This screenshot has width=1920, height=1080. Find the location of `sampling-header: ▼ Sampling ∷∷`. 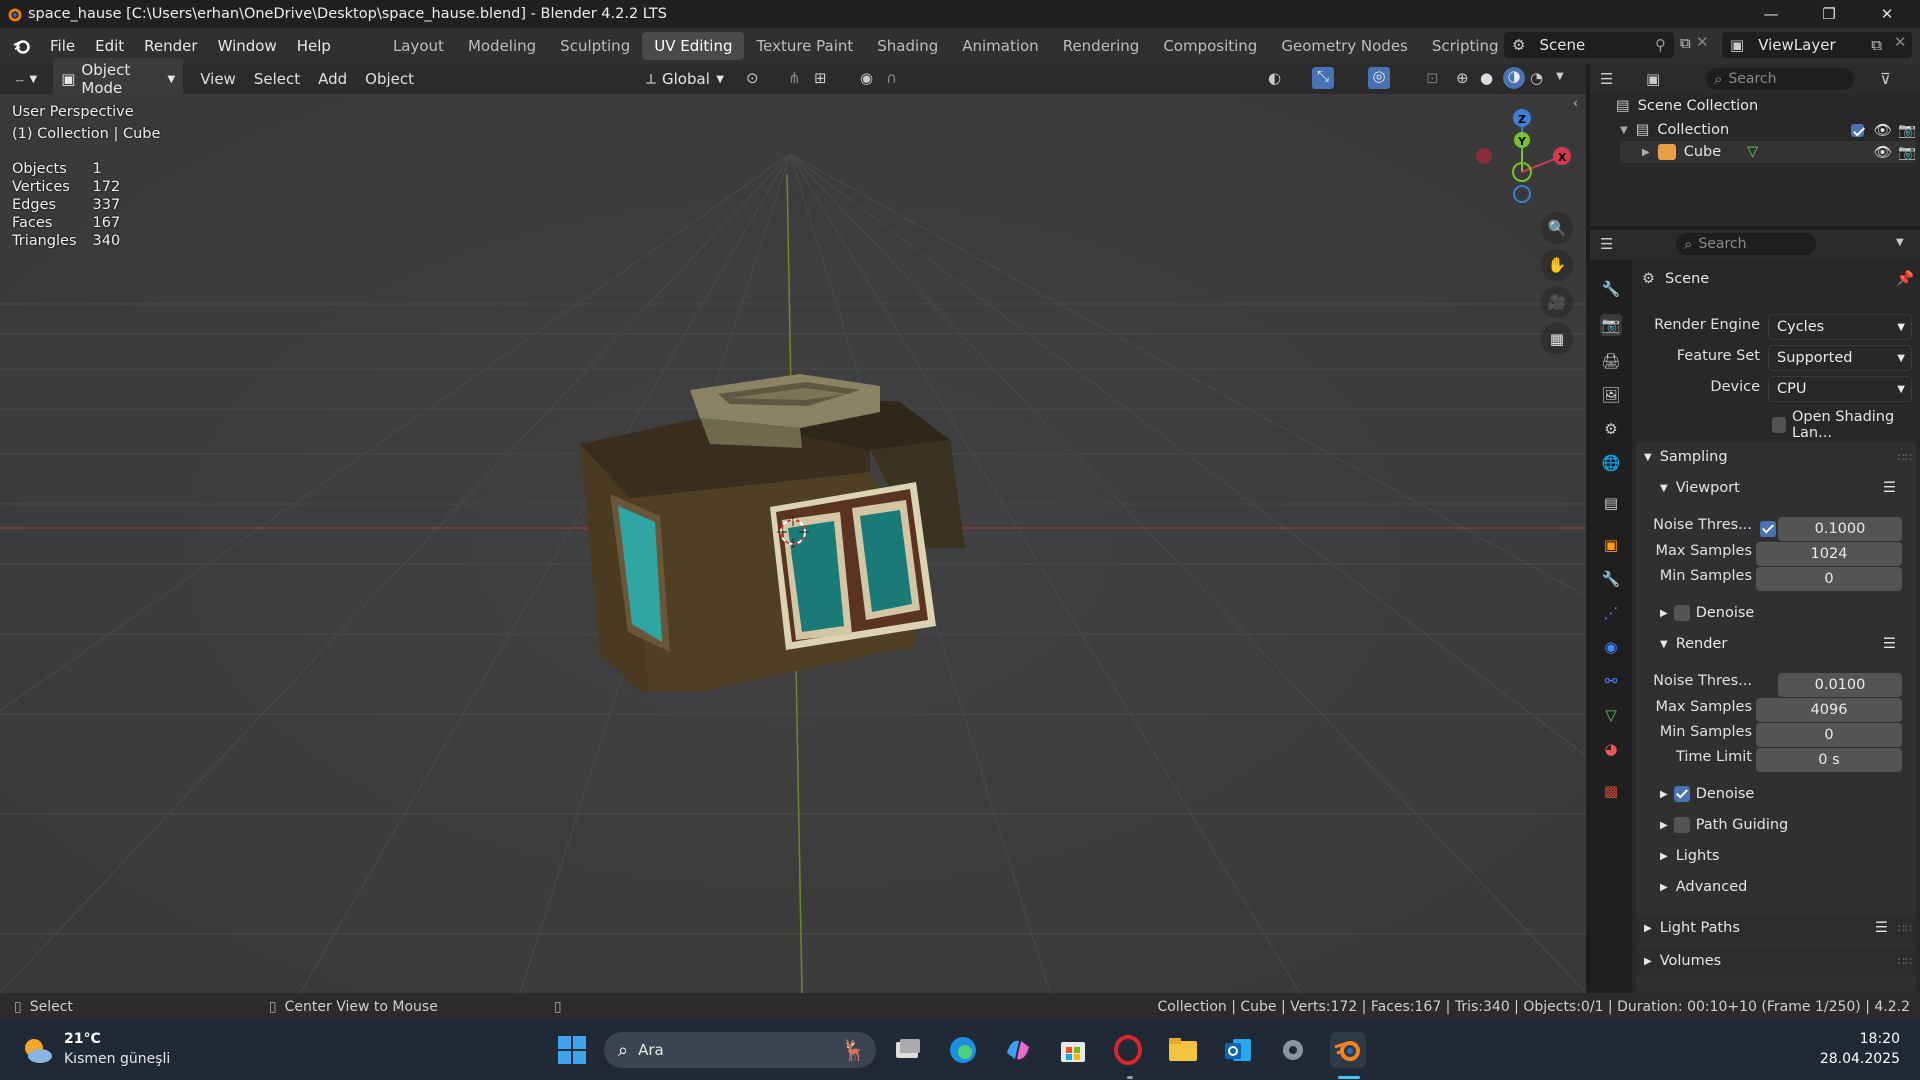

sampling-header: ▼ Sampling ∷∷ is located at coordinates (1778, 457).